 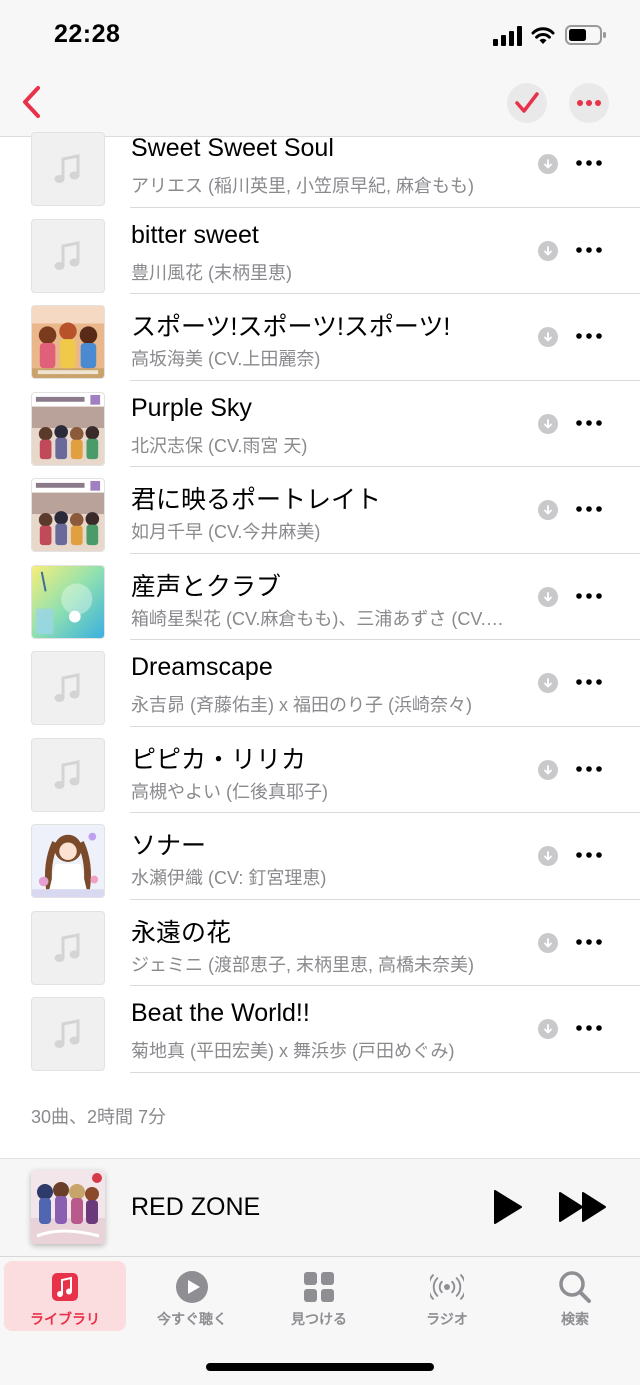 I want to click on radio-icon, so click(x=447, y=1287).